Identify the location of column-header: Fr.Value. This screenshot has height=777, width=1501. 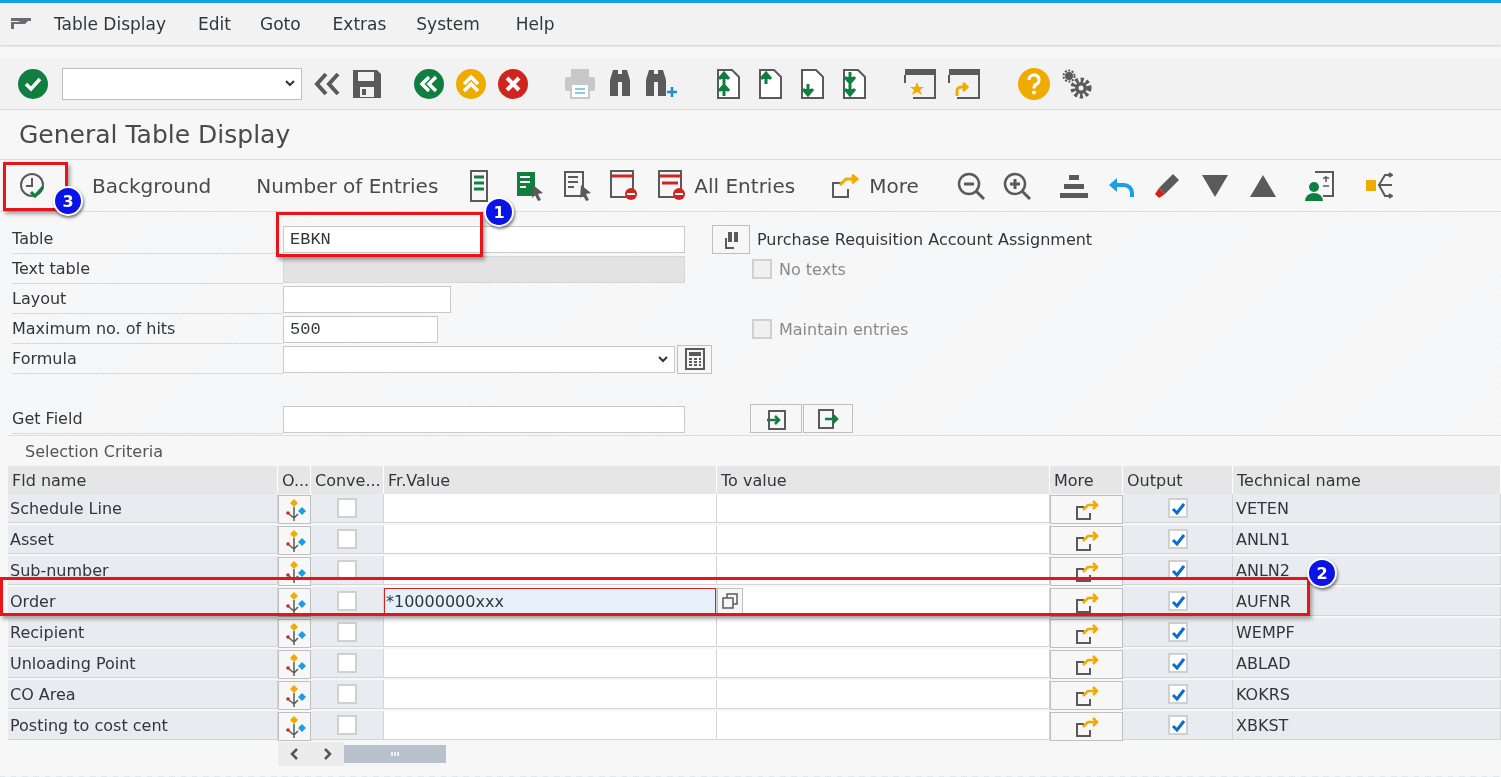
(419, 480).